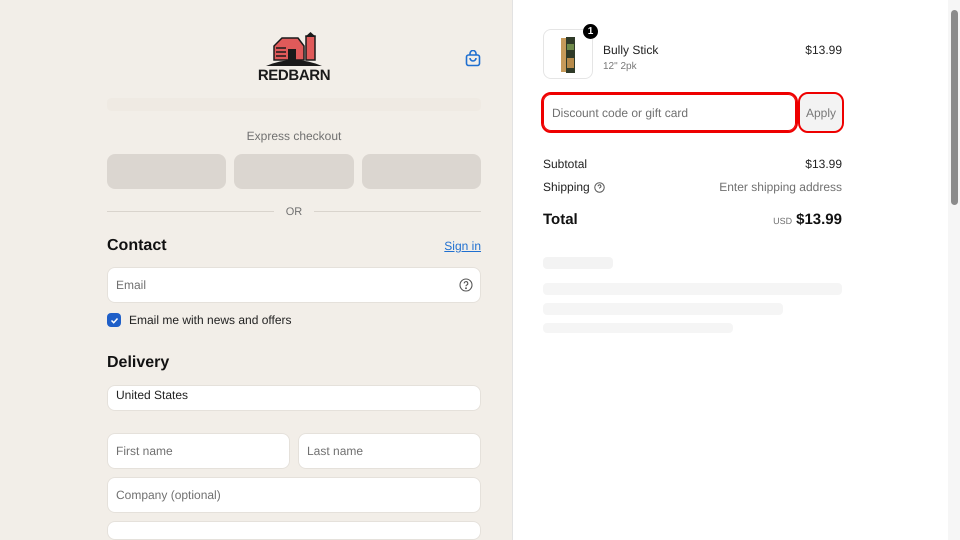 This screenshot has height=540, width=960. I want to click on summary-value: Enter shipping address, so click(780, 187).